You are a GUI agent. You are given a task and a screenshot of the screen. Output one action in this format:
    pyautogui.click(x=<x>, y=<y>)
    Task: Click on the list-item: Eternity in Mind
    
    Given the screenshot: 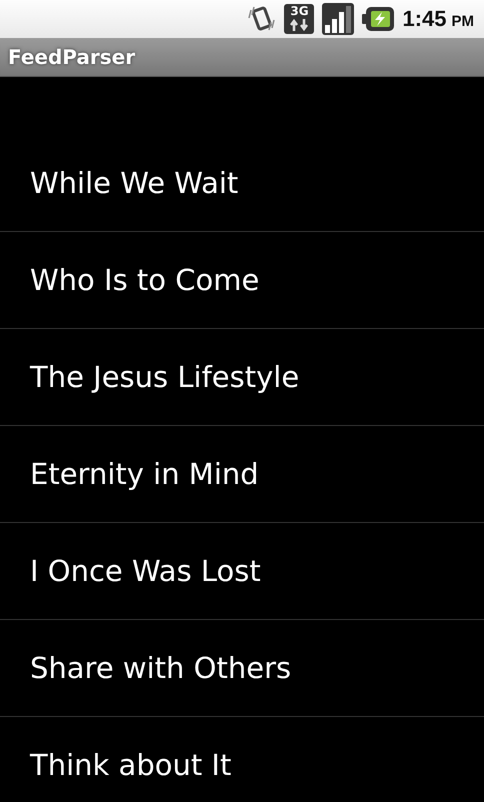 What is the action you would take?
    pyautogui.click(x=242, y=474)
    